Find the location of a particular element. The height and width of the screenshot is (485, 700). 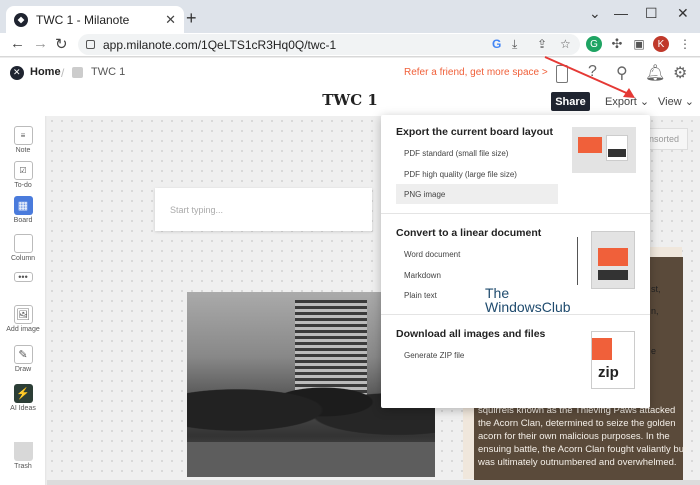

story-fragment: e is located at coordinates (654, 351).